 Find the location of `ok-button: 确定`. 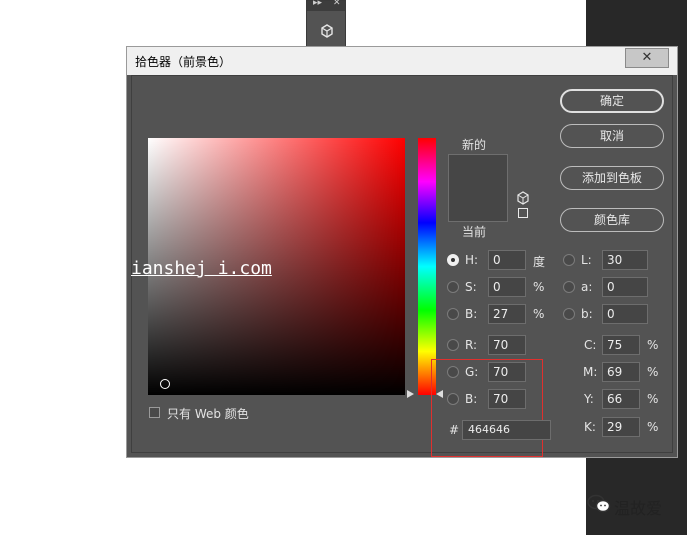

ok-button: 确定 is located at coordinates (612, 101).